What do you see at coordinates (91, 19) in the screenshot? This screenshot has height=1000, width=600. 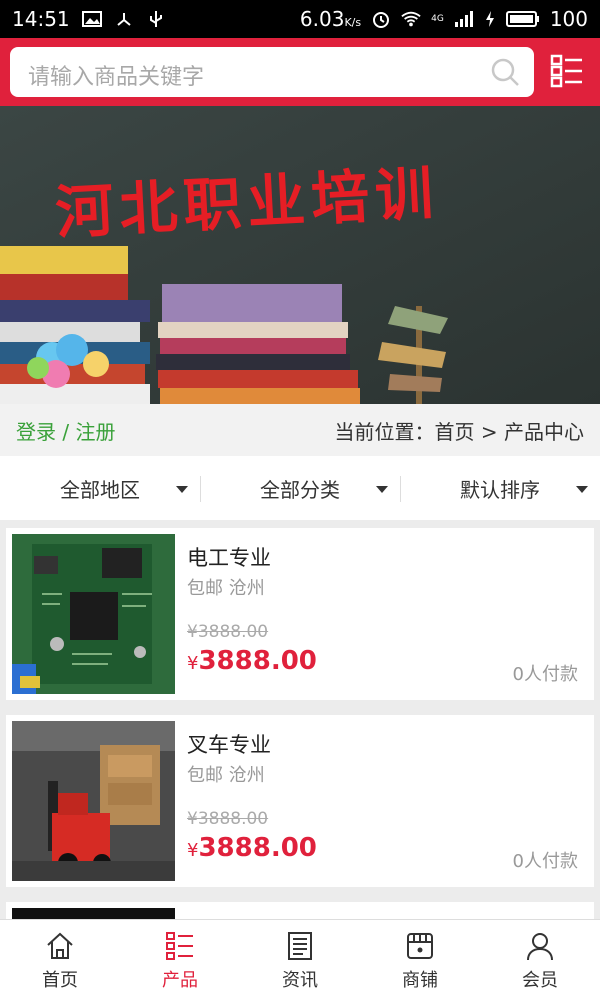 I see `image-icon` at bounding box center [91, 19].